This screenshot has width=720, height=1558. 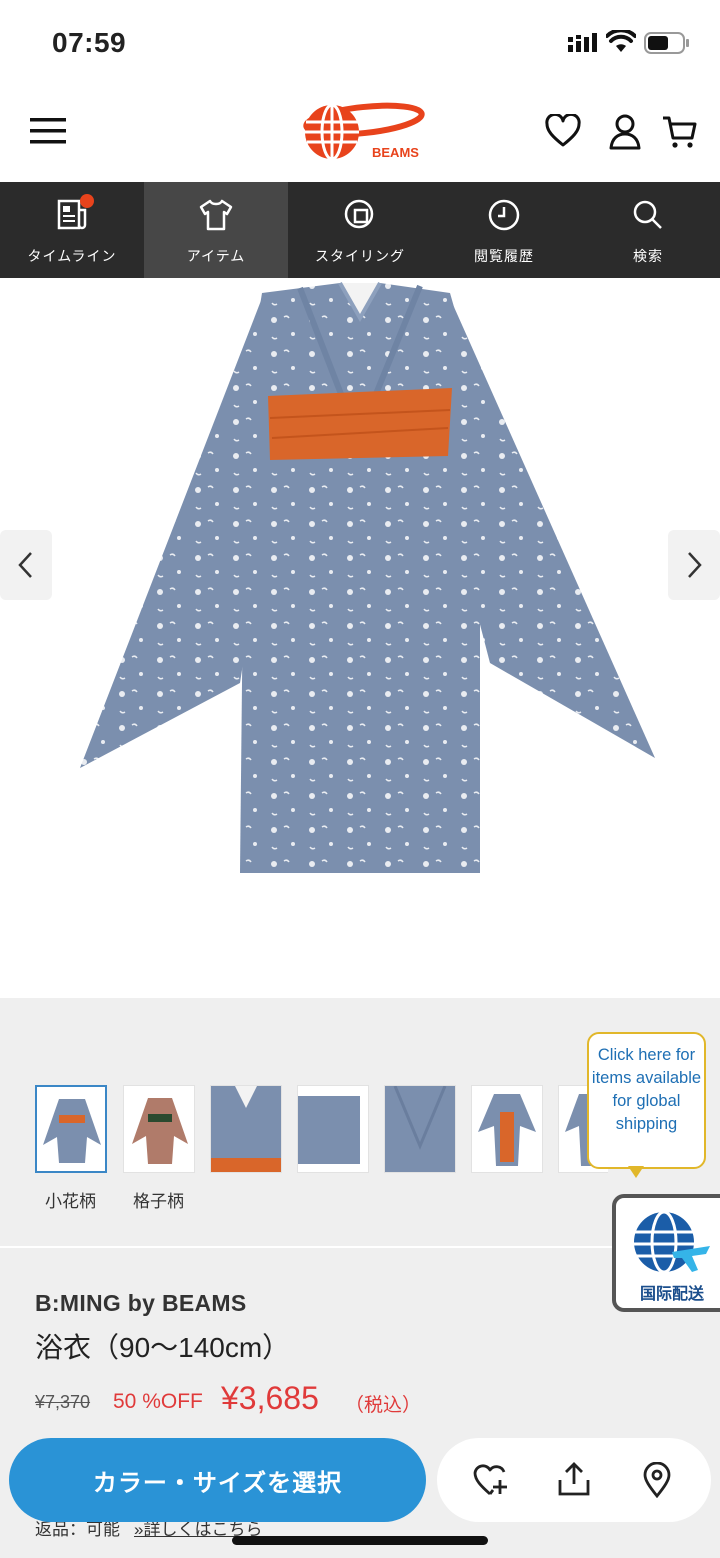 I want to click on status-time: 07:59, so click(x=89, y=42).